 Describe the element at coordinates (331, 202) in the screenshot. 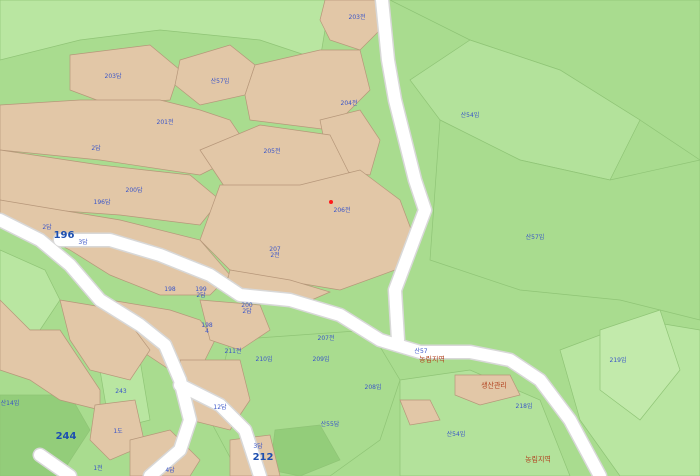

I see `location-marker-icon` at that location.